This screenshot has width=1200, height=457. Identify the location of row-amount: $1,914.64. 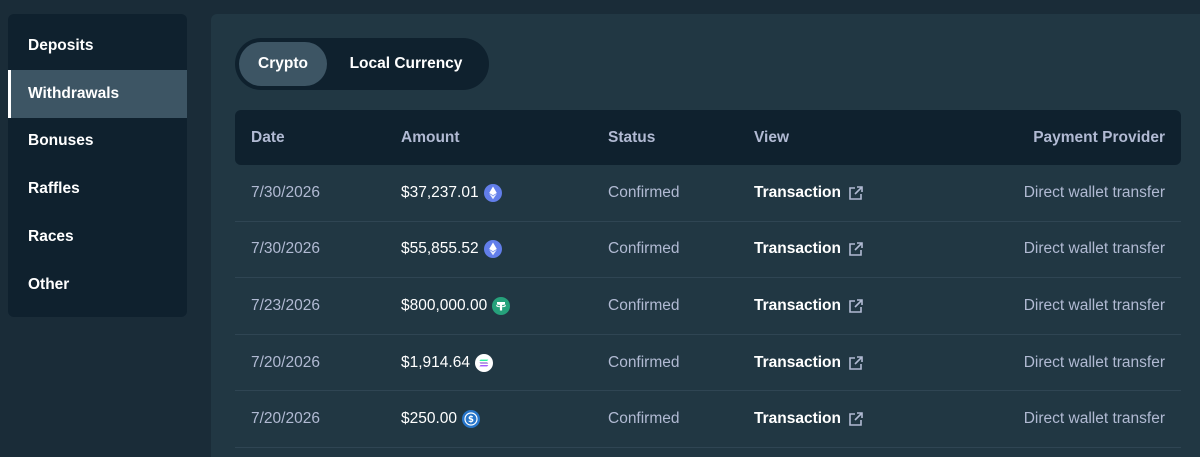
(447, 362).